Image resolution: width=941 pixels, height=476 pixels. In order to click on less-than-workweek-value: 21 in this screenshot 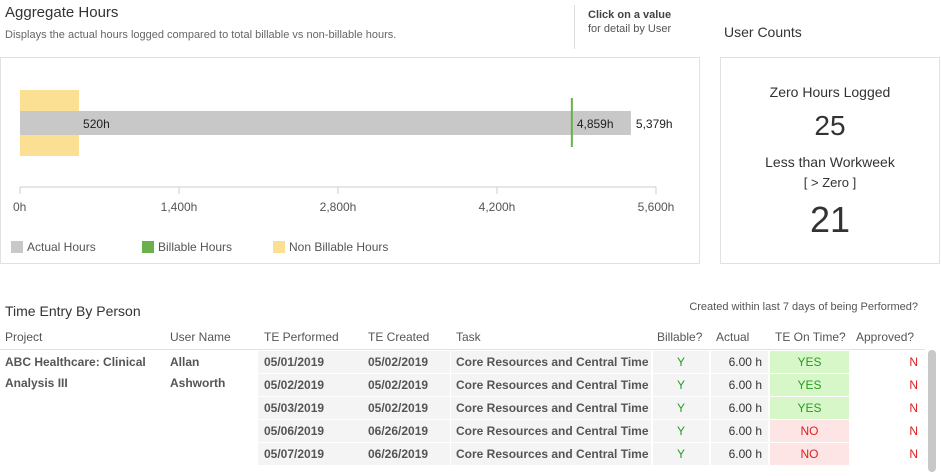, I will do `click(830, 220)`.